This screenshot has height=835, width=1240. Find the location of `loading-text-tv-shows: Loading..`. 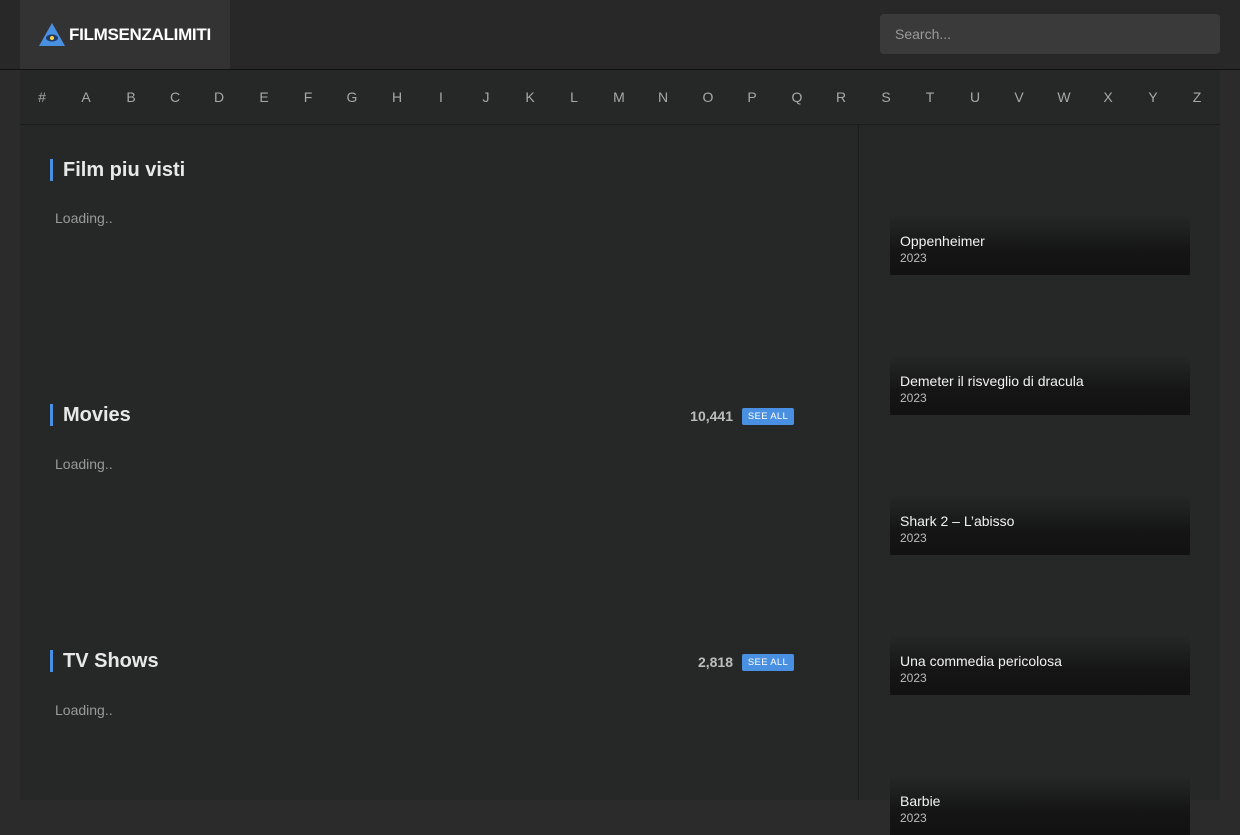

loading-text-tv-shows: Loading.. is located at coordinates (84, 710).